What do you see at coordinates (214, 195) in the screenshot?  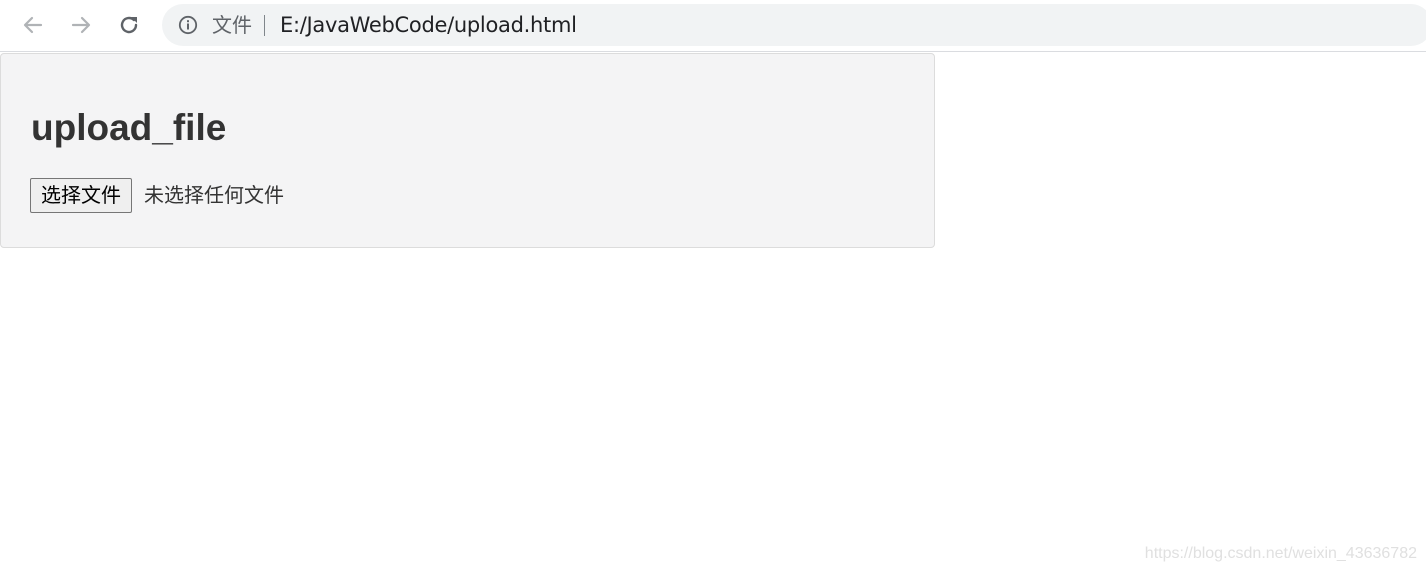 I see `file-status-text: 未选择任何文件` at bounding box center [214, 195].